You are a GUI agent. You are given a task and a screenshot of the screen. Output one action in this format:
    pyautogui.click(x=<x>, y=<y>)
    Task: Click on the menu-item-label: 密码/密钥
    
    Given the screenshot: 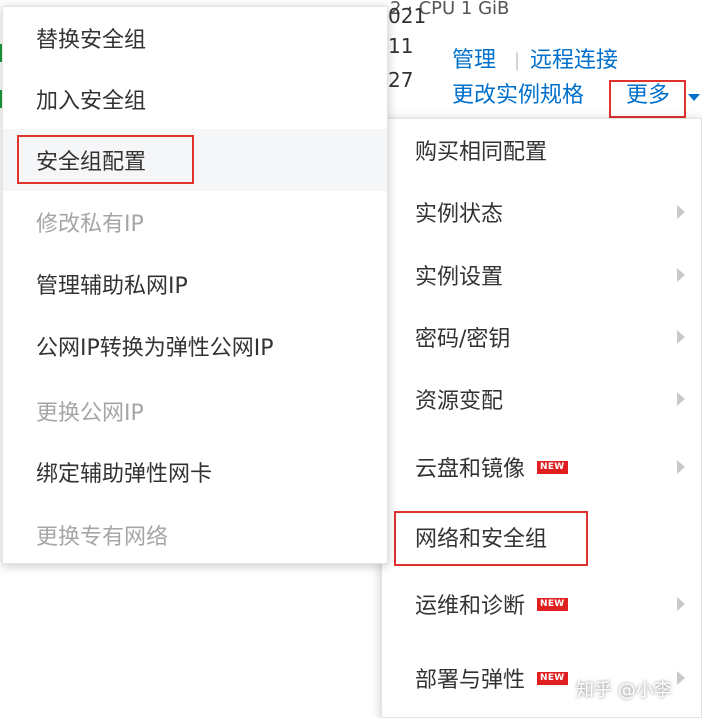 What is the action you would take?
    pyautogui.click(x=463, y=339)
    